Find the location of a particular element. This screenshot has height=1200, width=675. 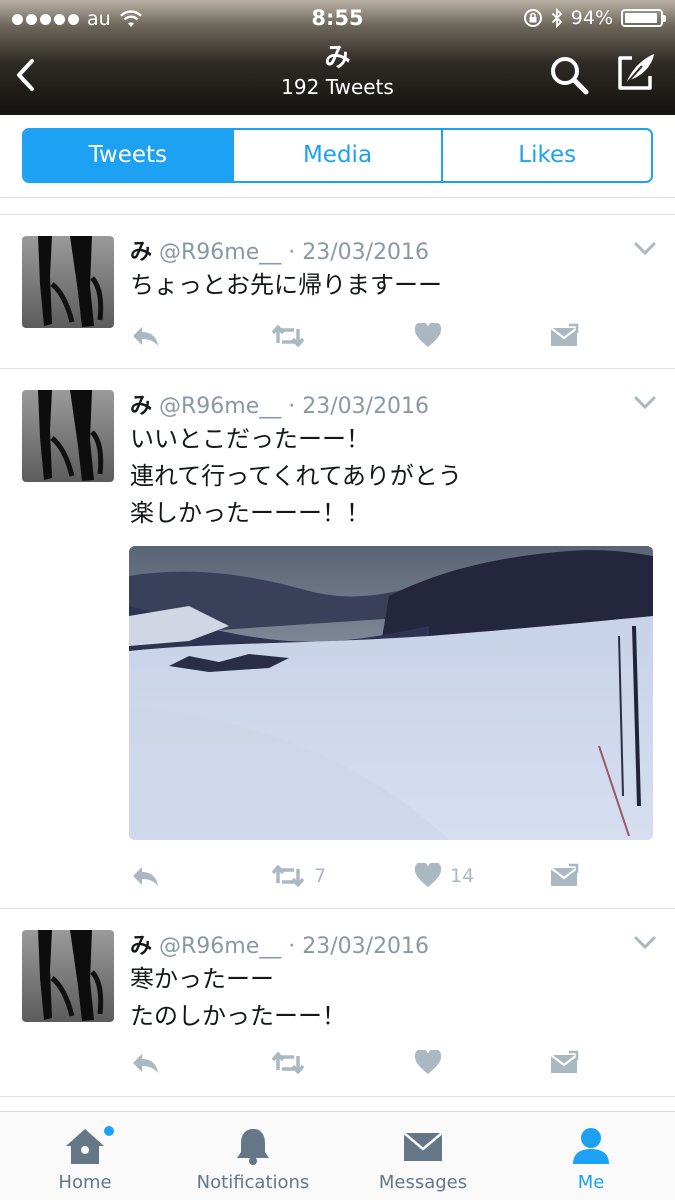

orientation-lock-icon is located at coordinates (532, 18).